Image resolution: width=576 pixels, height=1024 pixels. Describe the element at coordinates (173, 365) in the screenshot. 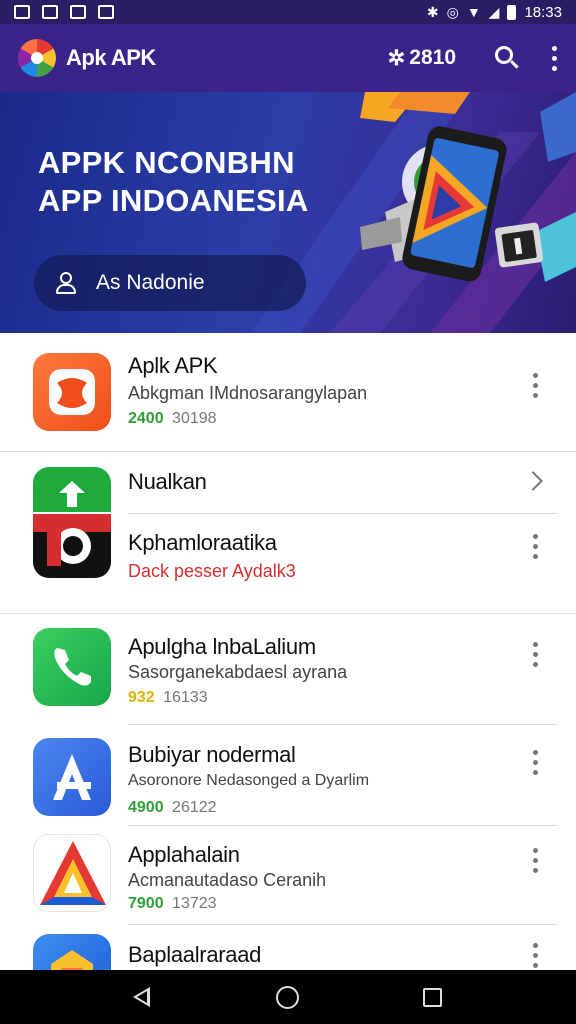

I see `app-name: Aplk APK` at that location.